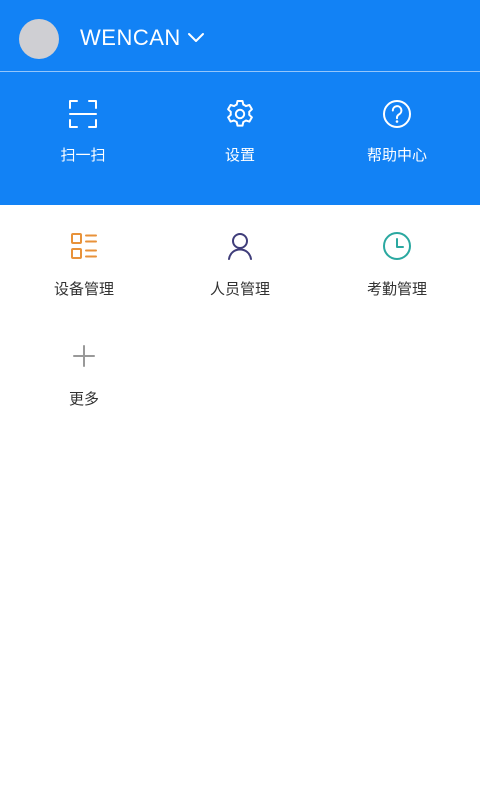 The image size is (480, 800). I want to click on chevron-down-icon, so click(195, 37).